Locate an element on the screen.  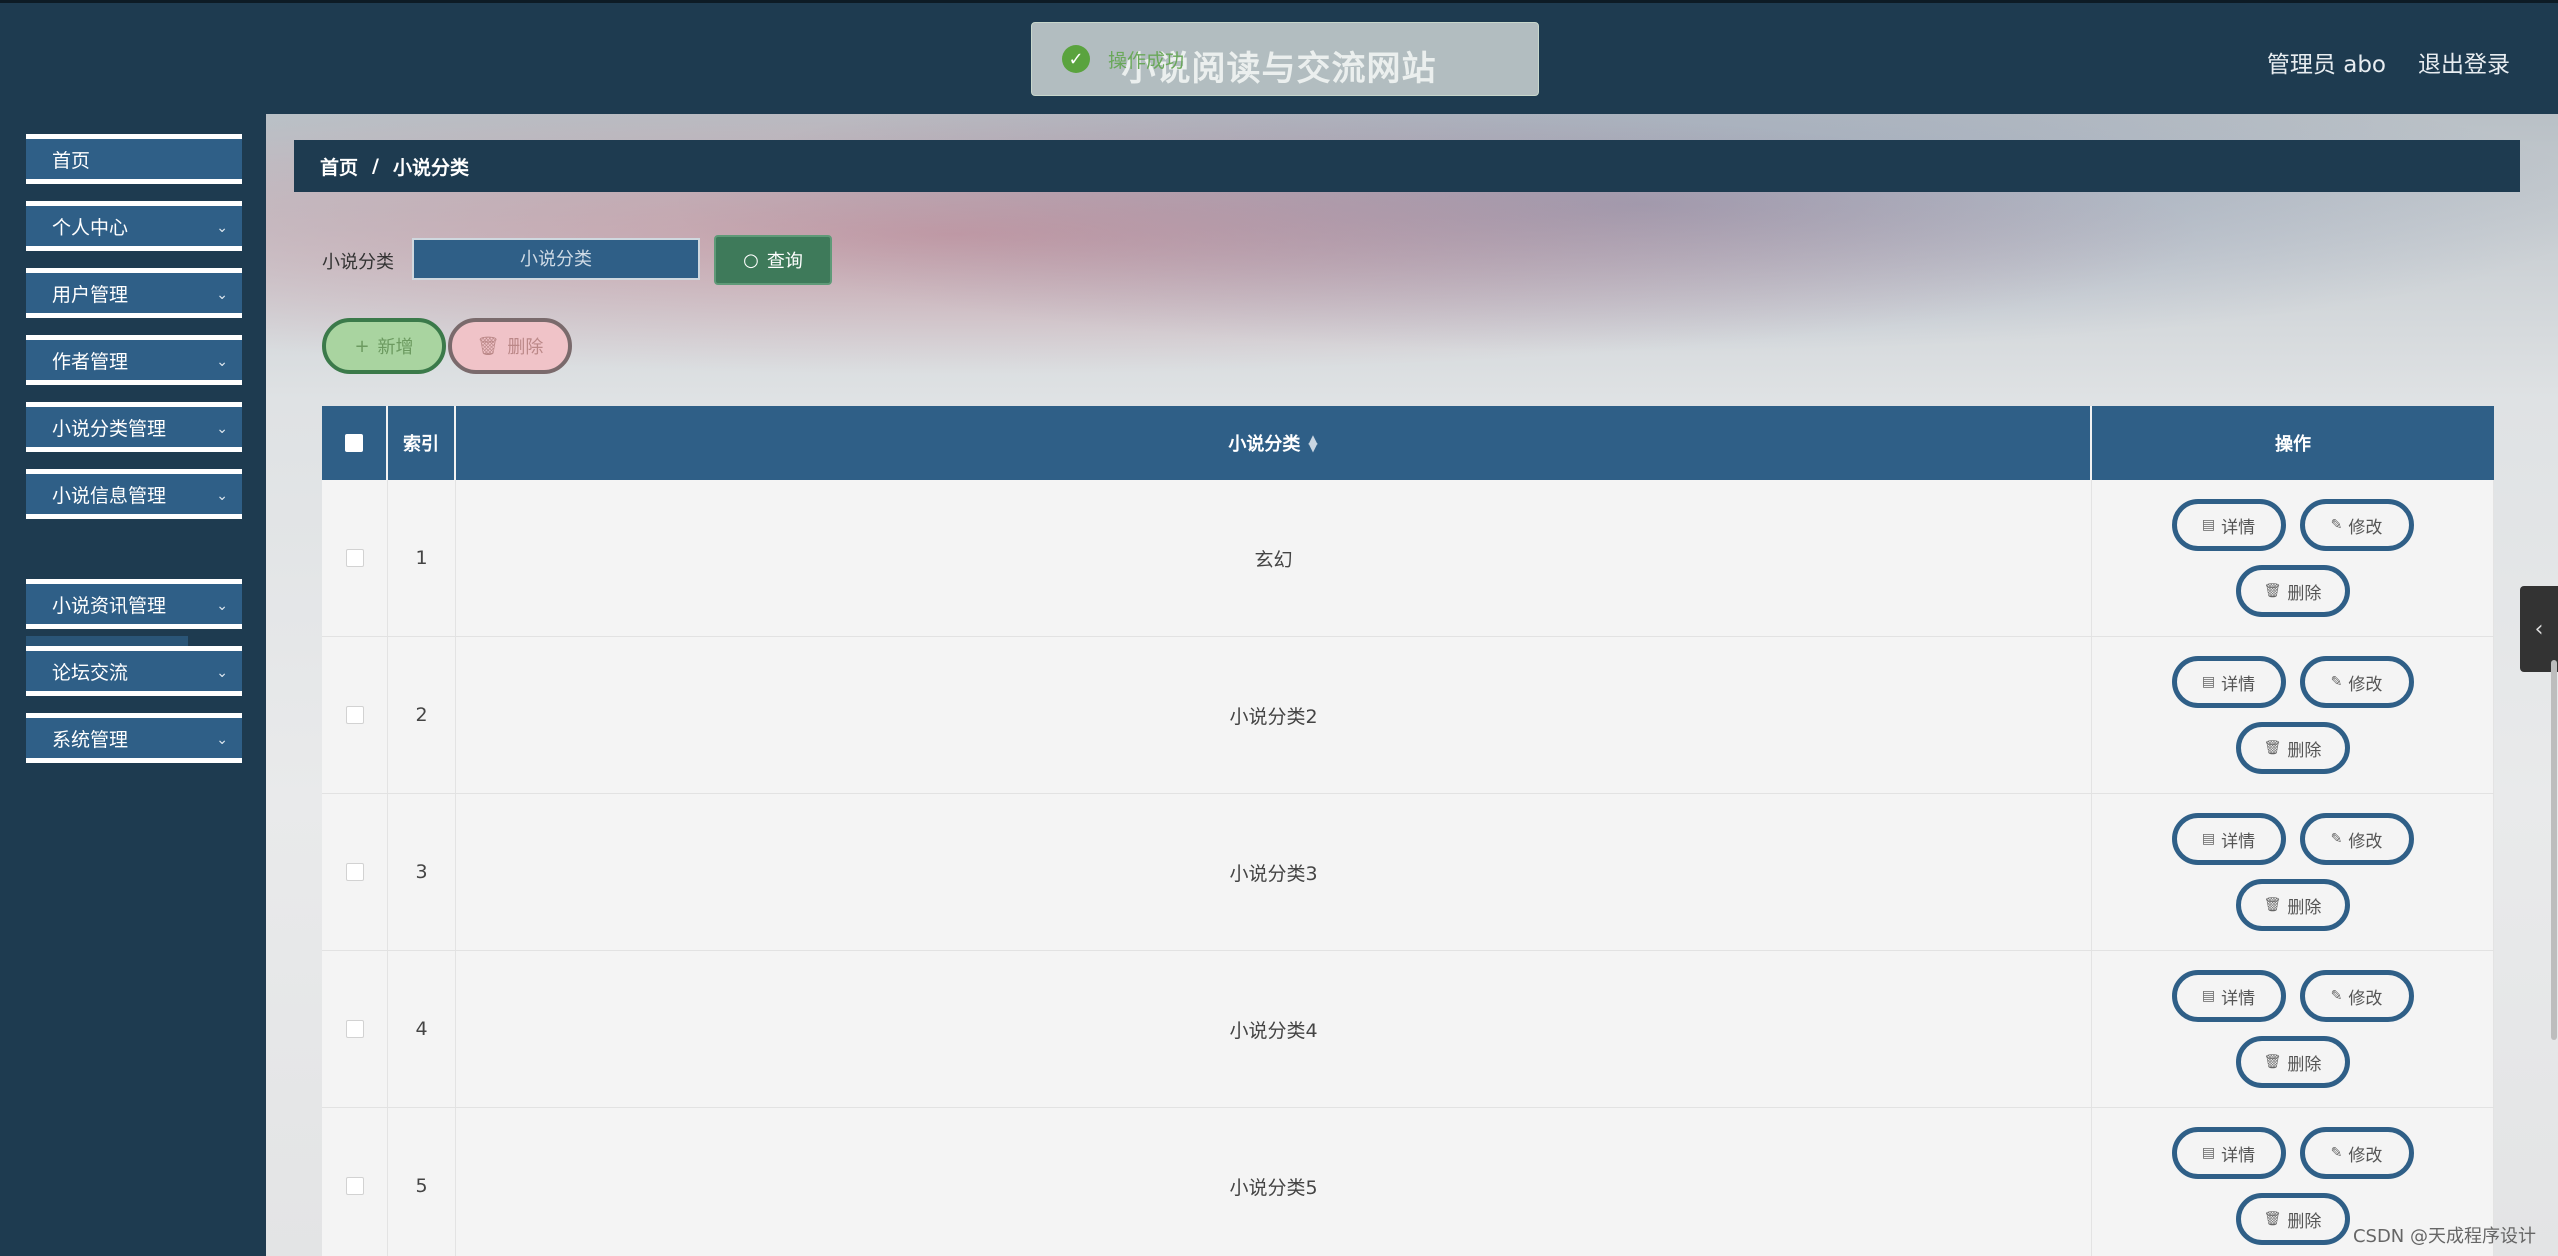
header-category: 小说分类 ▲ ▼ is located at coordinates (1274, 443).